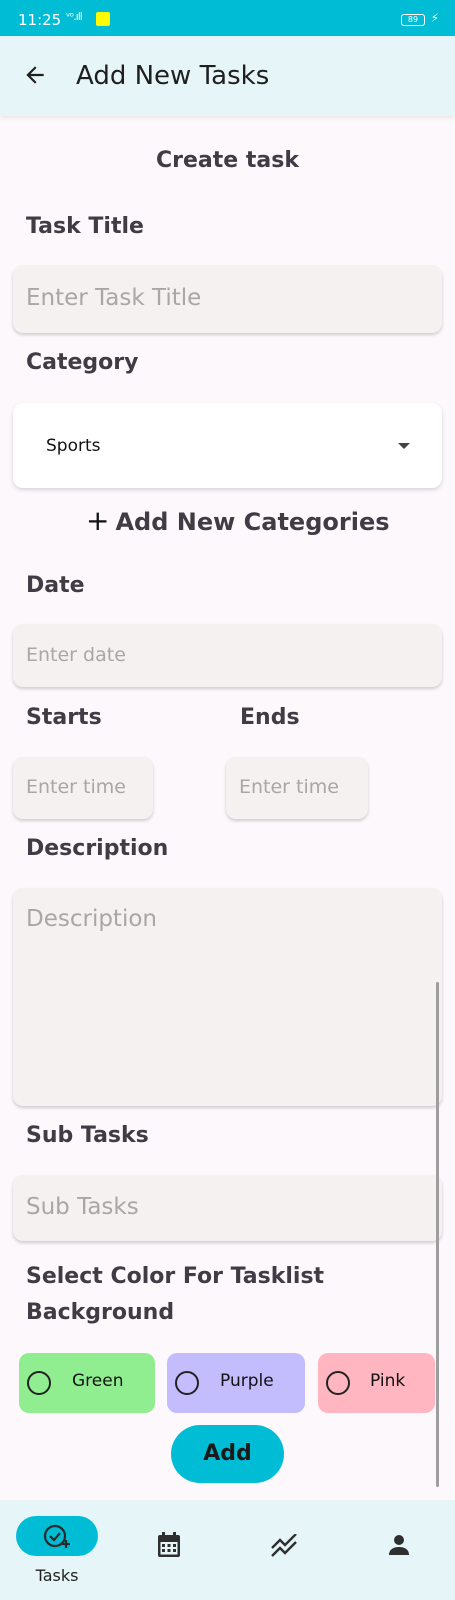  Describe the element at coordinates (82, 362) in the screenshot. I see `category-label: Category` at that location.